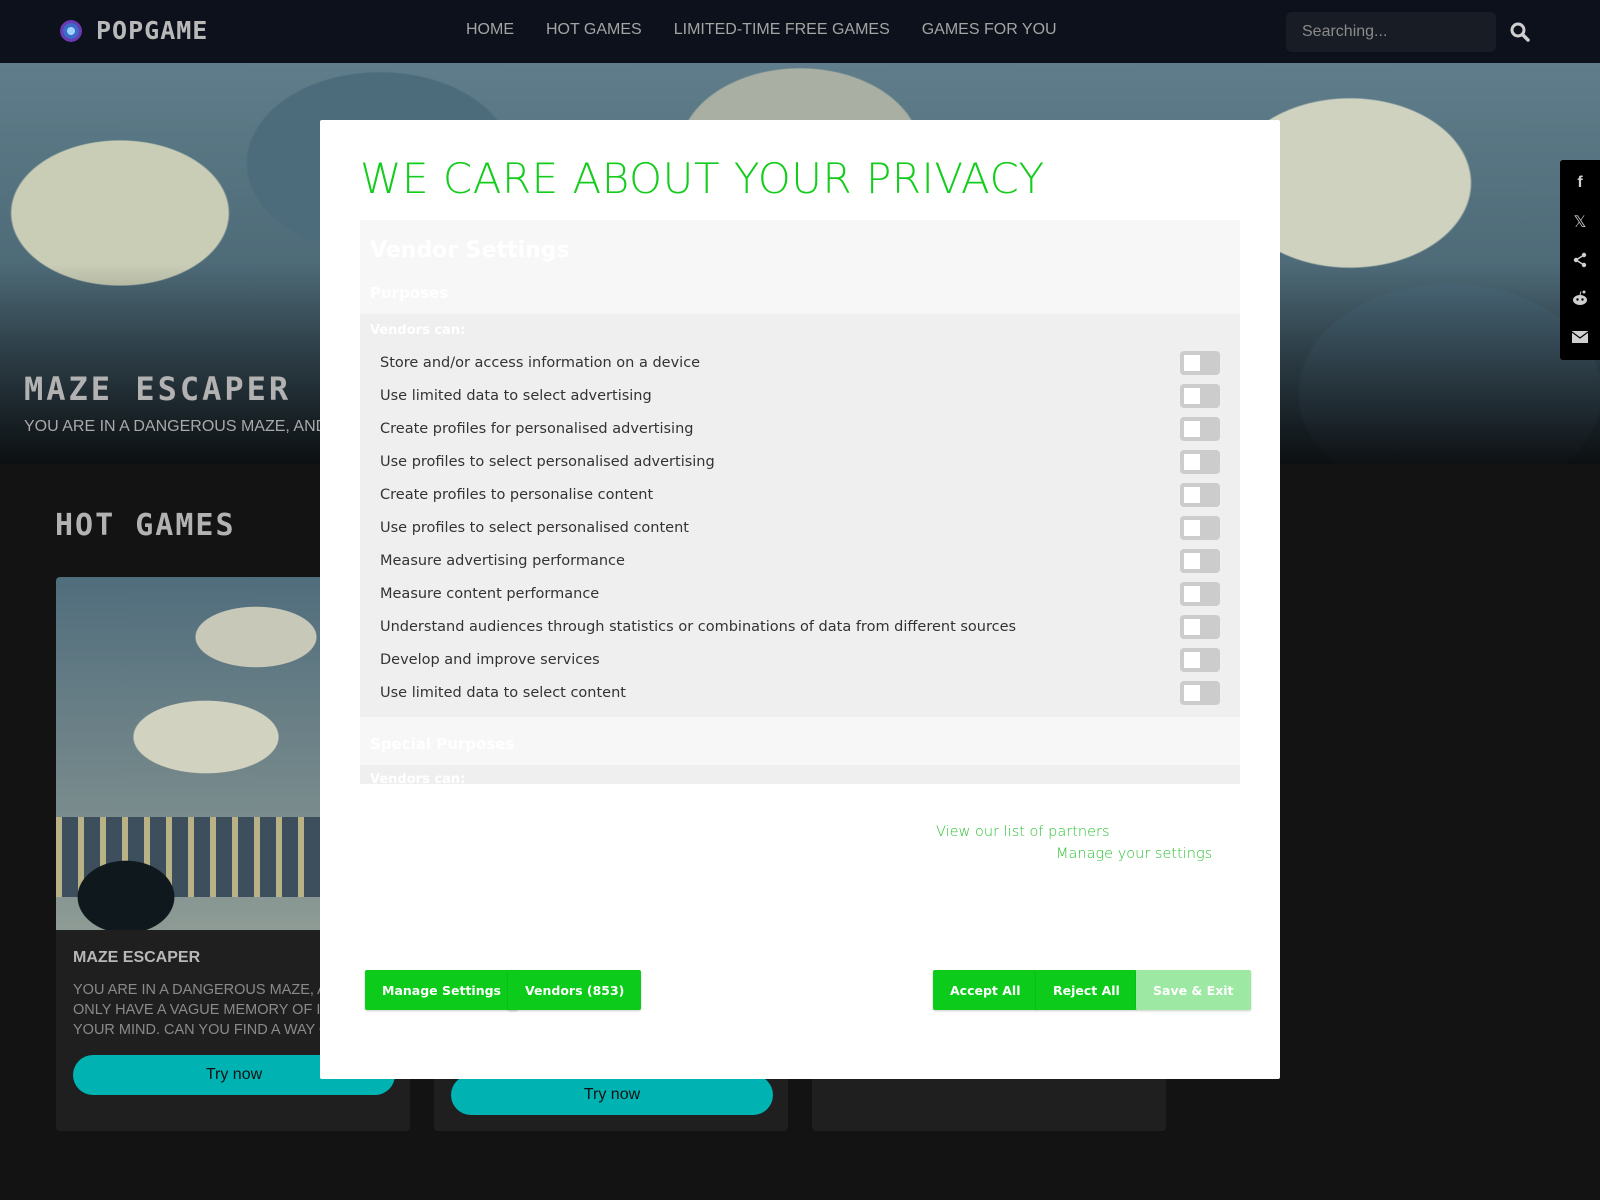 The image size is (1600, 1200). I want to click on accept-all-button: Accept All, so click(985, 990).